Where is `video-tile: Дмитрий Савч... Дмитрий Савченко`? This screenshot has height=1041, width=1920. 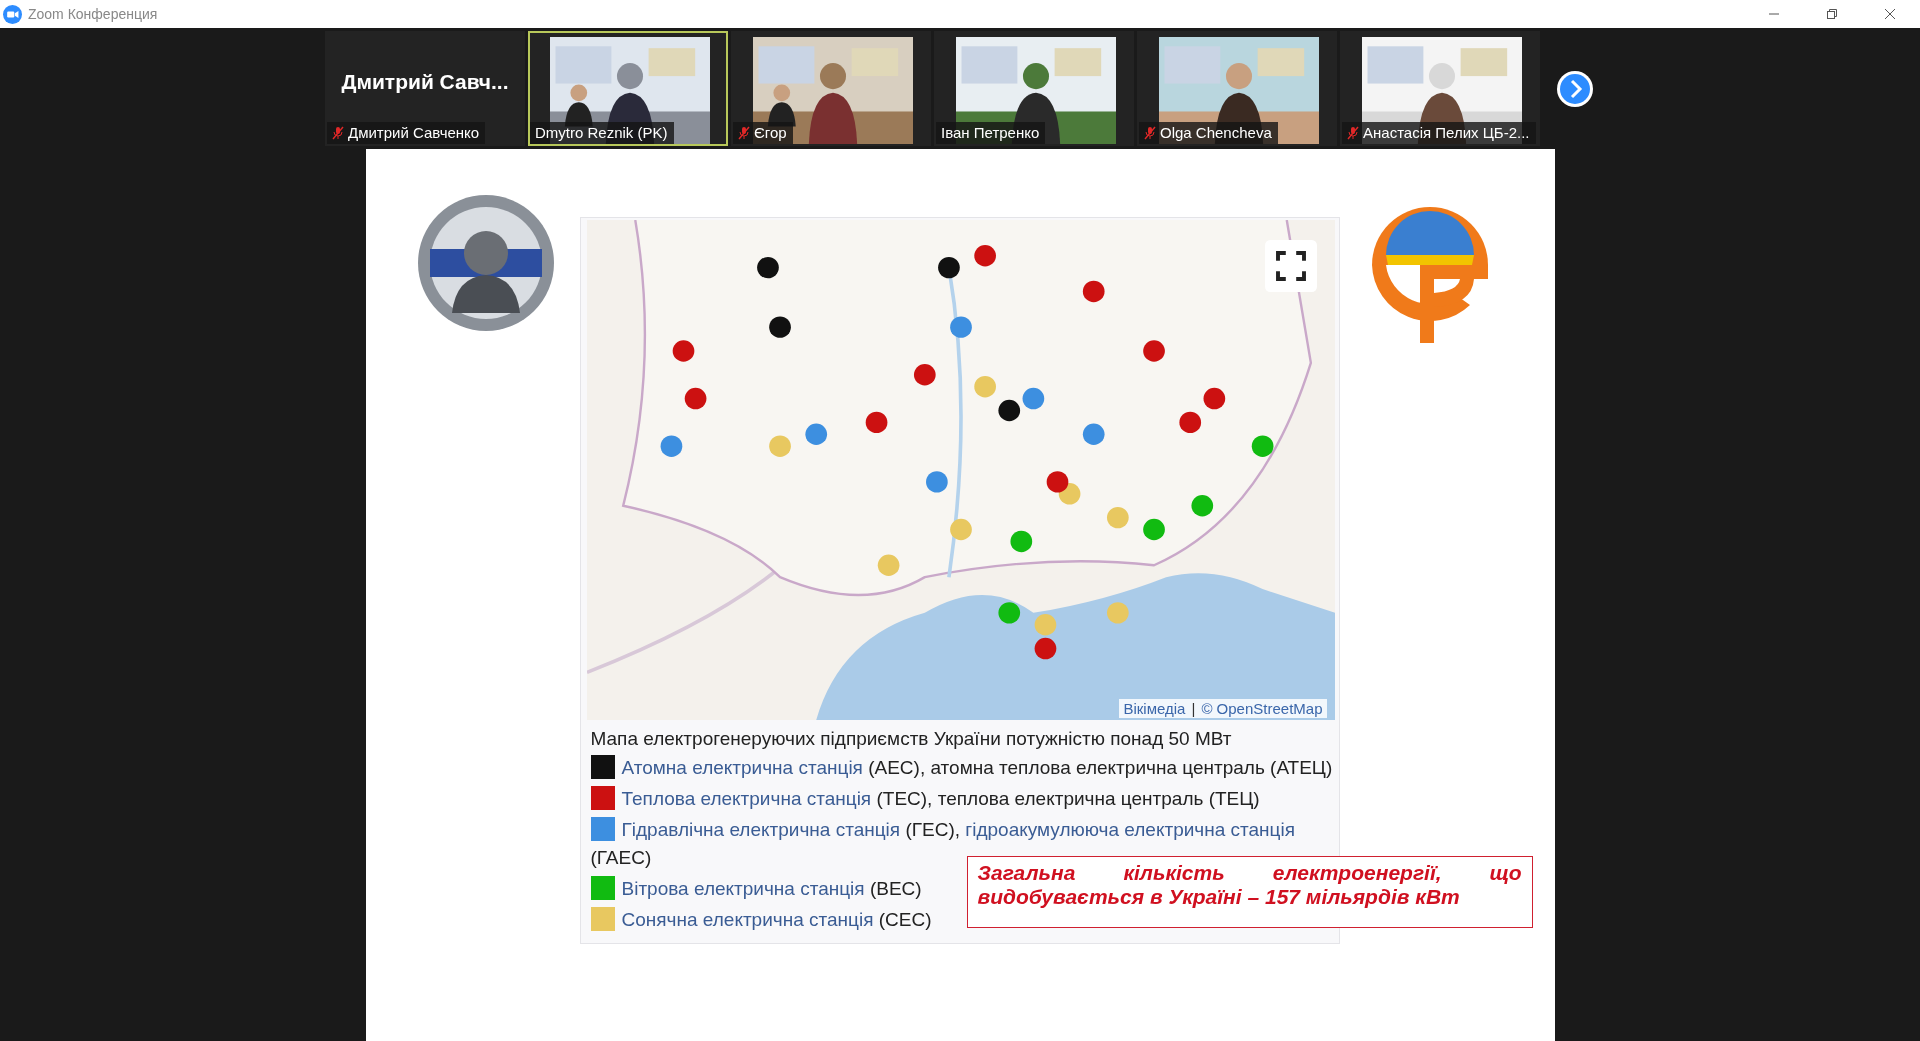
video-tile: Дмитрий Савч... Дмитрий Савченко is located at coordinates (425, 88).